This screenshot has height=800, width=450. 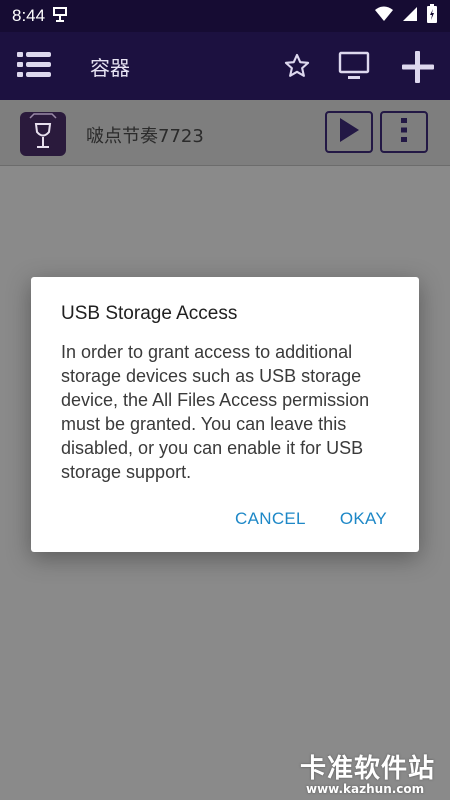 I want to click on menu-list-icon, so click(x=34, y=65).